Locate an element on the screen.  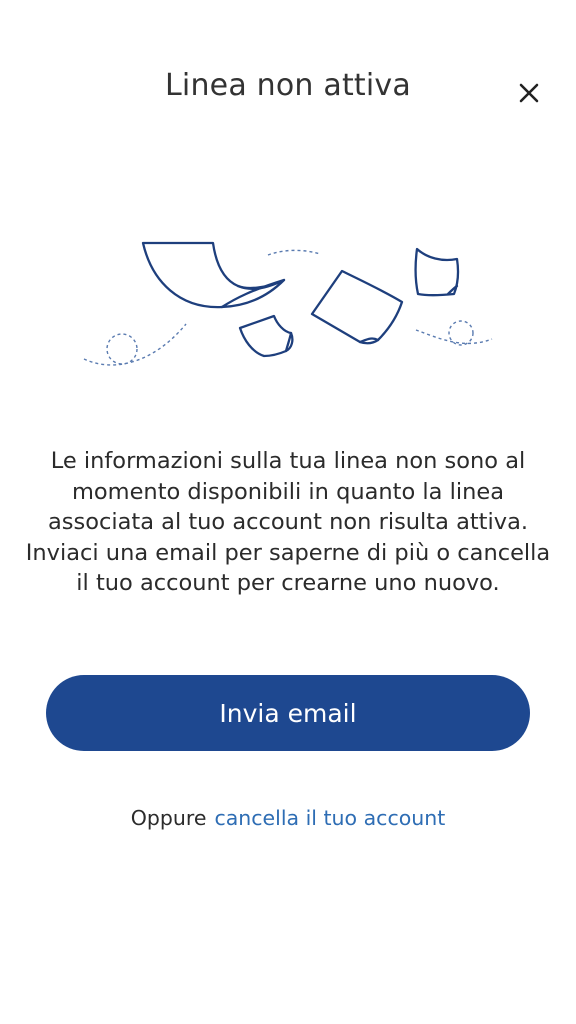
close-button is located at coordinates (529, 93).